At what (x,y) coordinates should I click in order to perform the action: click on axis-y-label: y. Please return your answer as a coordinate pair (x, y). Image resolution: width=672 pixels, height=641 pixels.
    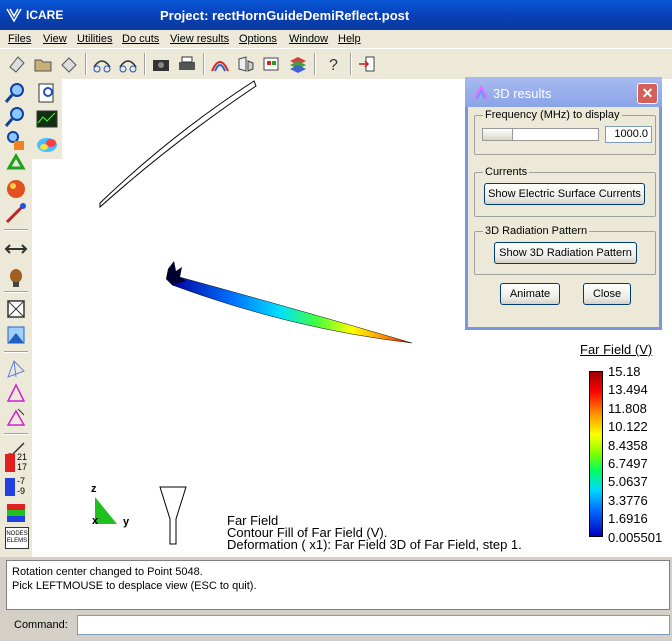
    Looking at the image, I should click on (126, 522).